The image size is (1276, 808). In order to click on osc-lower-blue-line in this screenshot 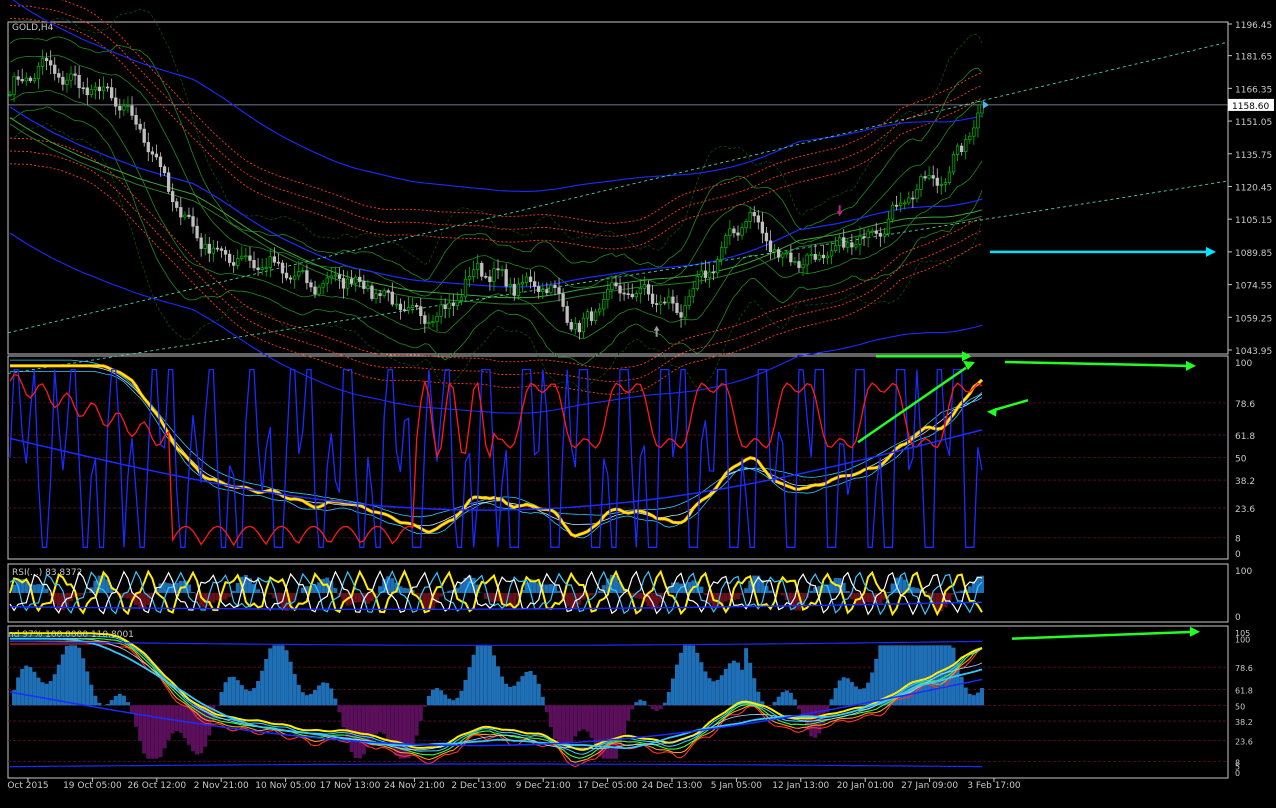, I will do `click(496, 765)`.